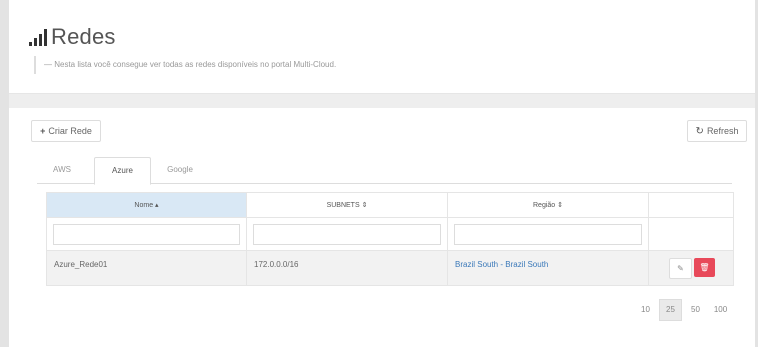 The image size is (758, 347). I want to click on filter-name-input, so click(146, 234).